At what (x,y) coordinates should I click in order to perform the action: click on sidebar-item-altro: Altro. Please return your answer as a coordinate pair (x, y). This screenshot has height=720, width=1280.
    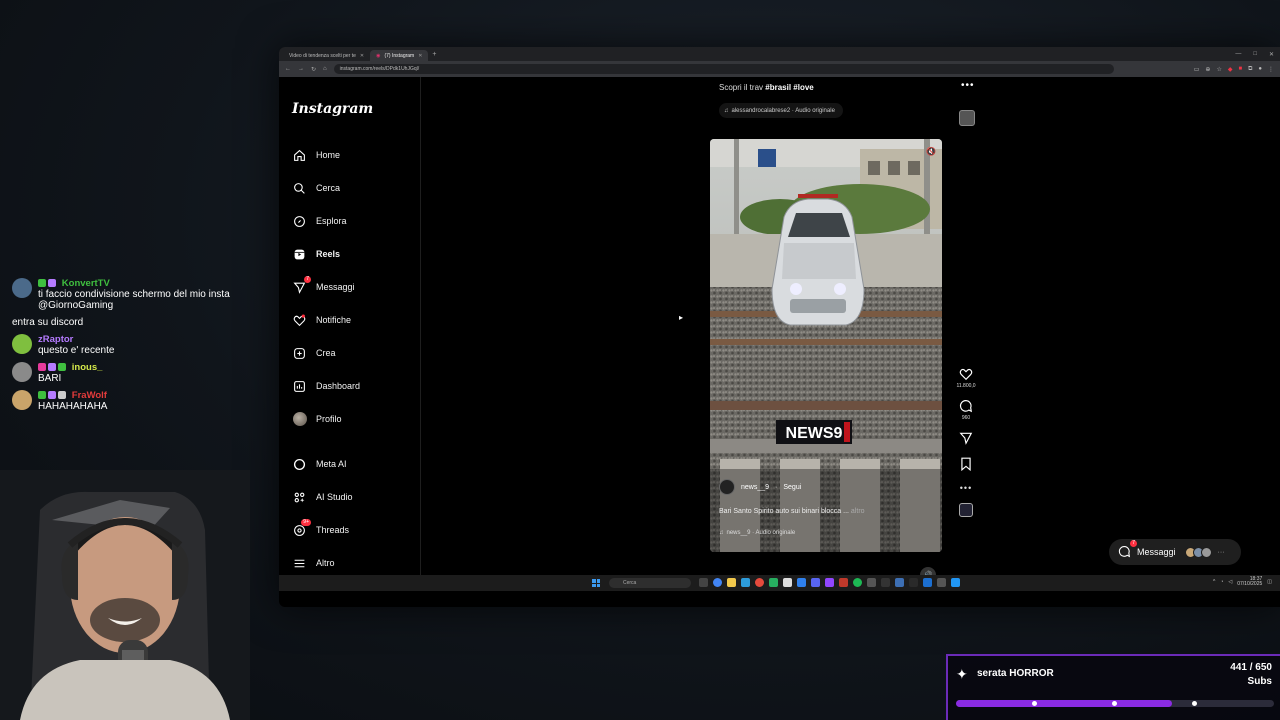
    Looking at the image, I should click on (313, 563).